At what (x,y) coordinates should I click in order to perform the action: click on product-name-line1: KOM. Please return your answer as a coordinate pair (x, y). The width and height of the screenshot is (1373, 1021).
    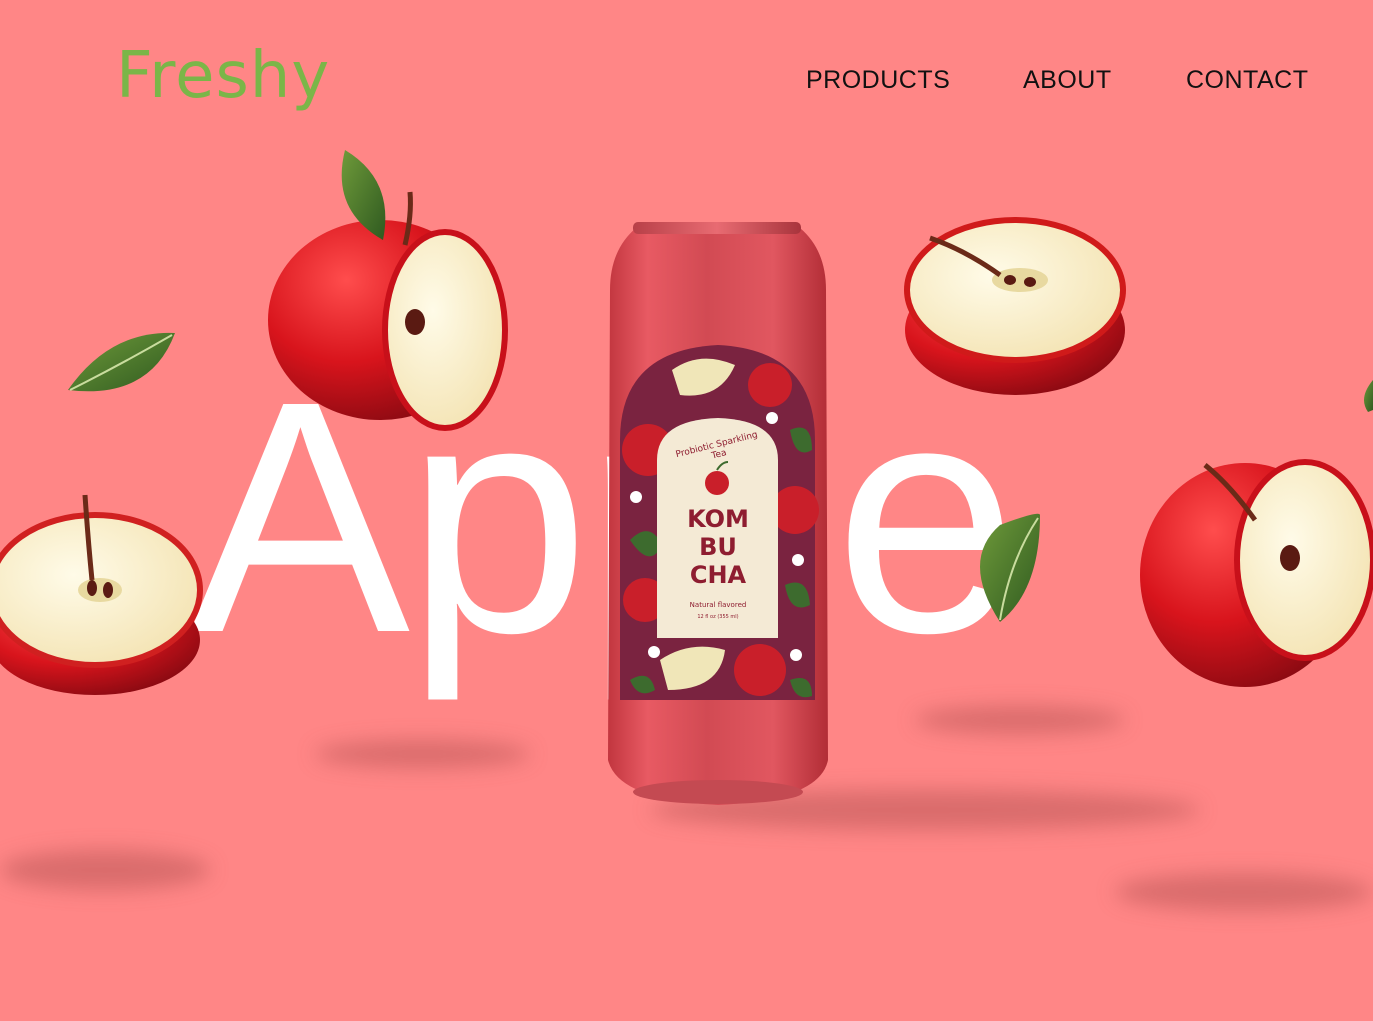
    Looking at the image, I should click on (718, 519).